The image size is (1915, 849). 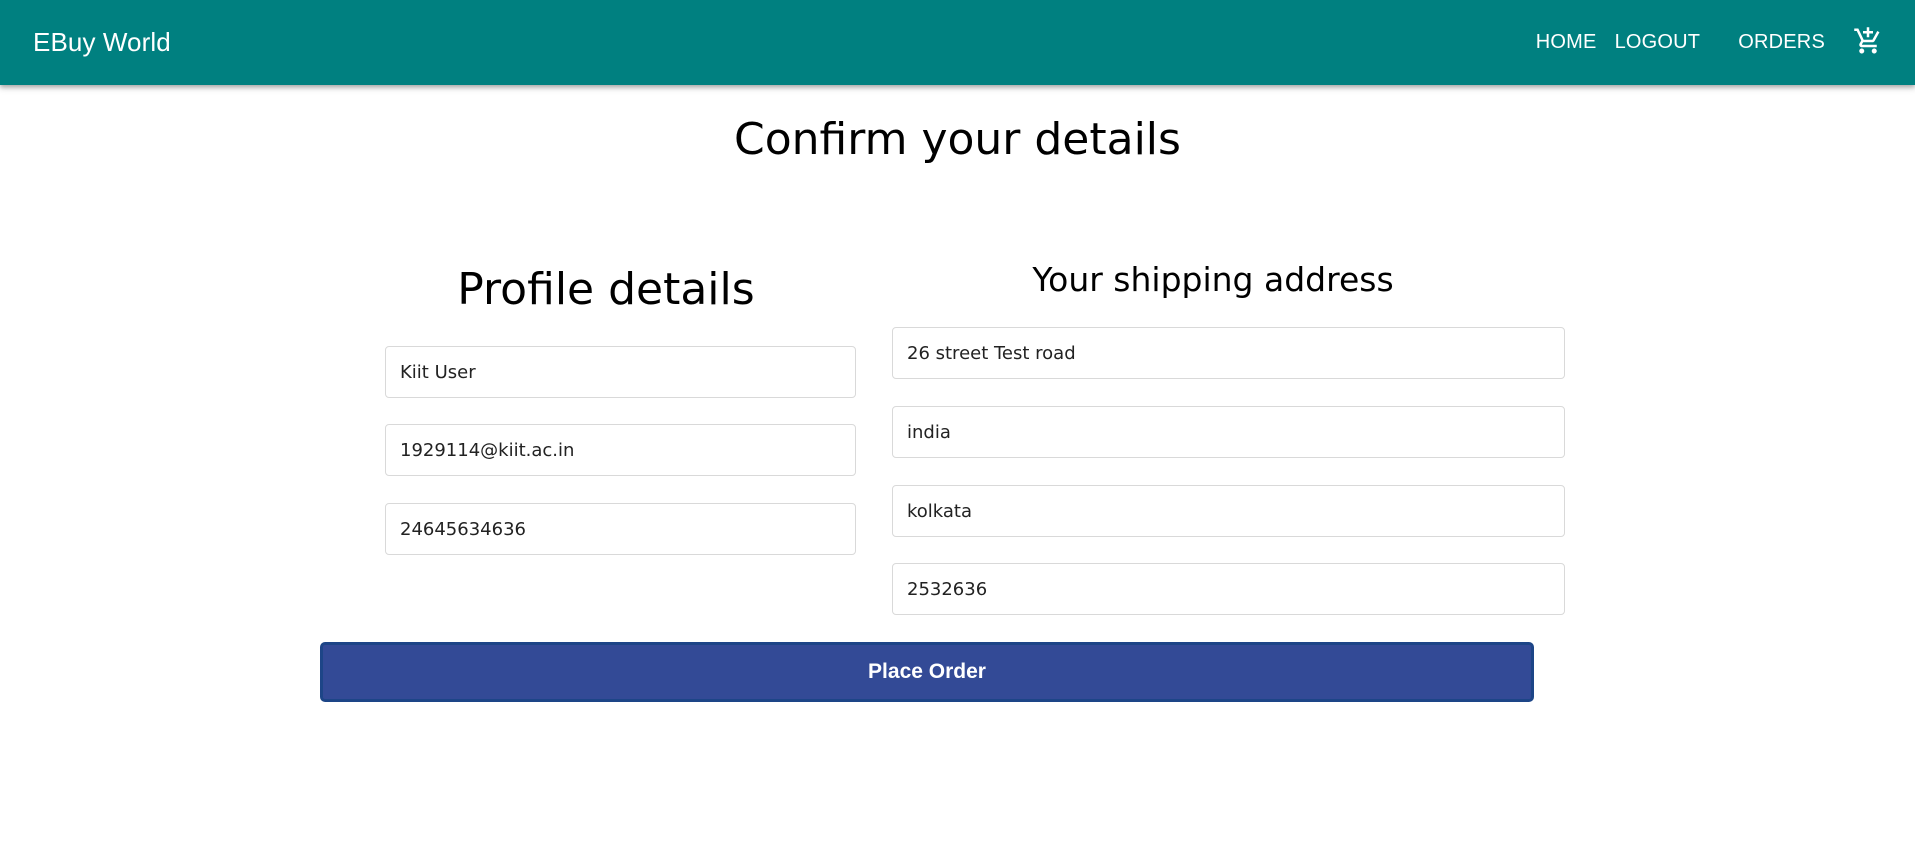 I want to click on profile-details-heading: Profile details, so click(x=606, y=289).